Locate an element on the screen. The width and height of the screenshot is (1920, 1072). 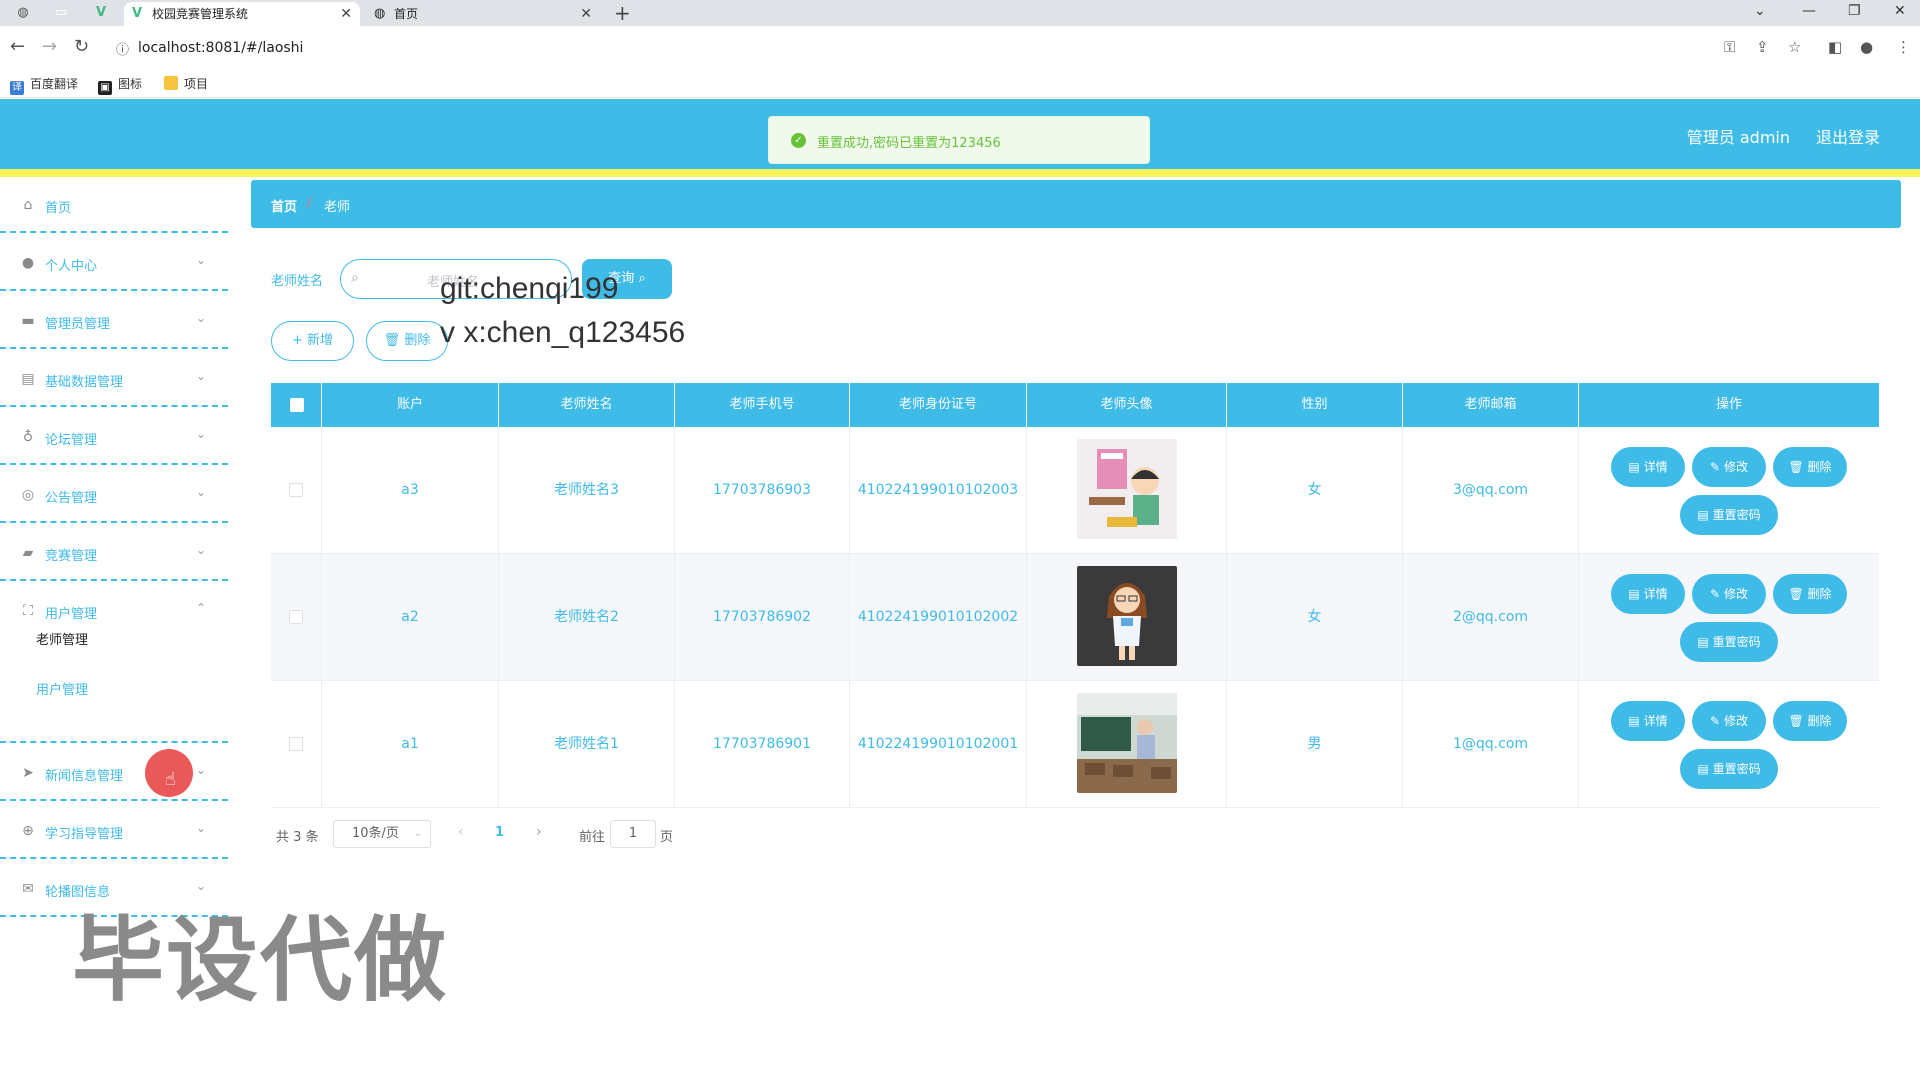
sidebar-item-admin: ▬ 管理员管理 ⌄ is located at coordinates (114, 321).